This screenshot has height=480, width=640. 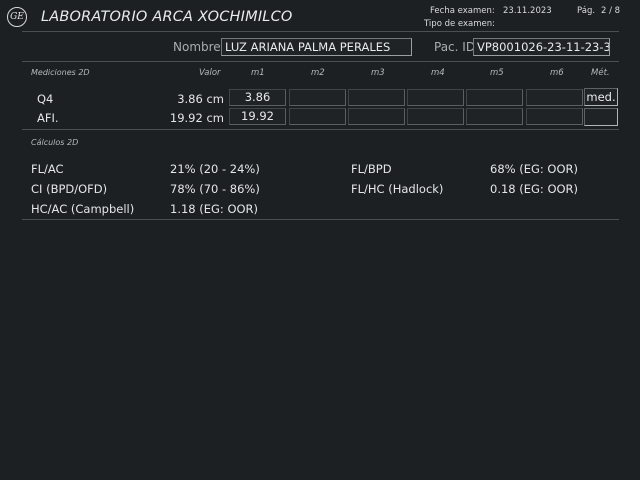 What do you see at coordinates (210, 73) in the screenshot?
I see `column-valor: Valor` at bounding box center [210, 73].